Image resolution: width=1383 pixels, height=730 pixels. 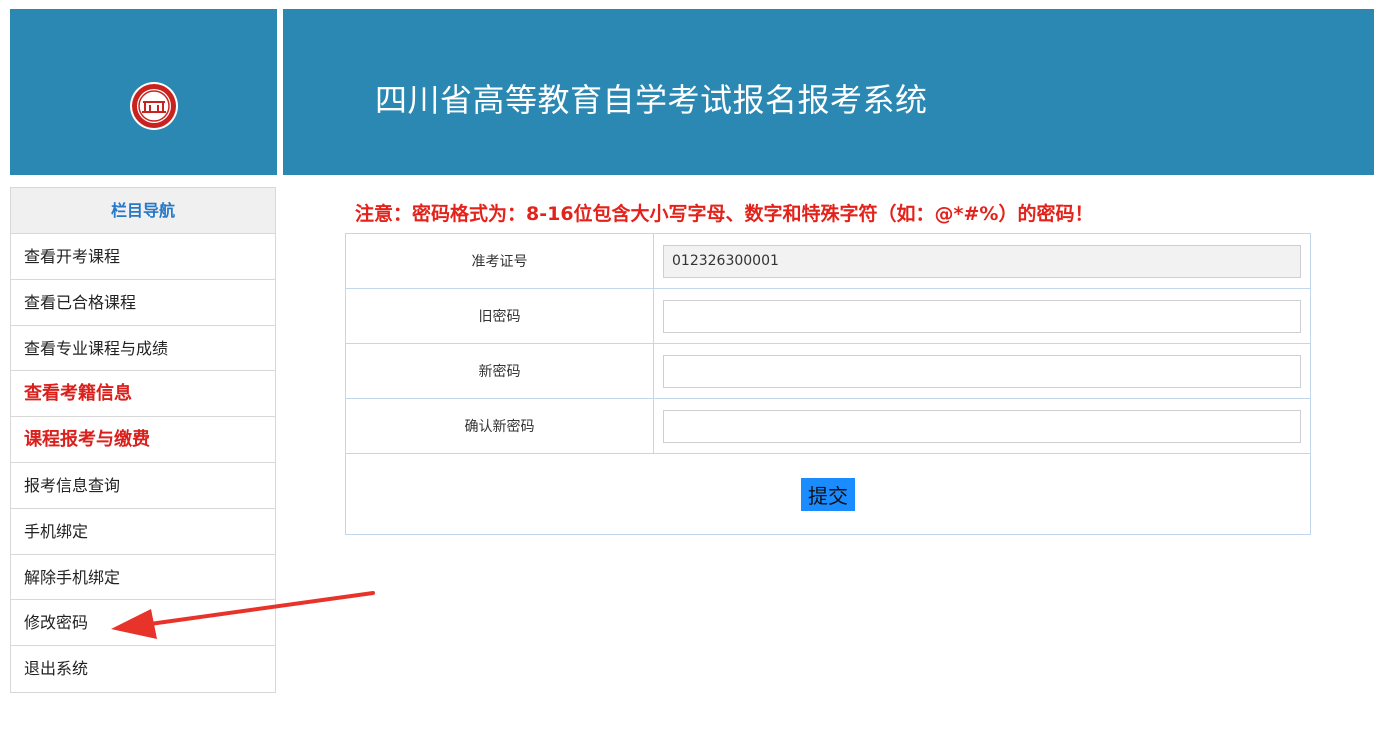 What do you see at coordinates (499, 316) in the screenshot?
I see `old-password-label: 旧密码` at bounding box center [499, 316].